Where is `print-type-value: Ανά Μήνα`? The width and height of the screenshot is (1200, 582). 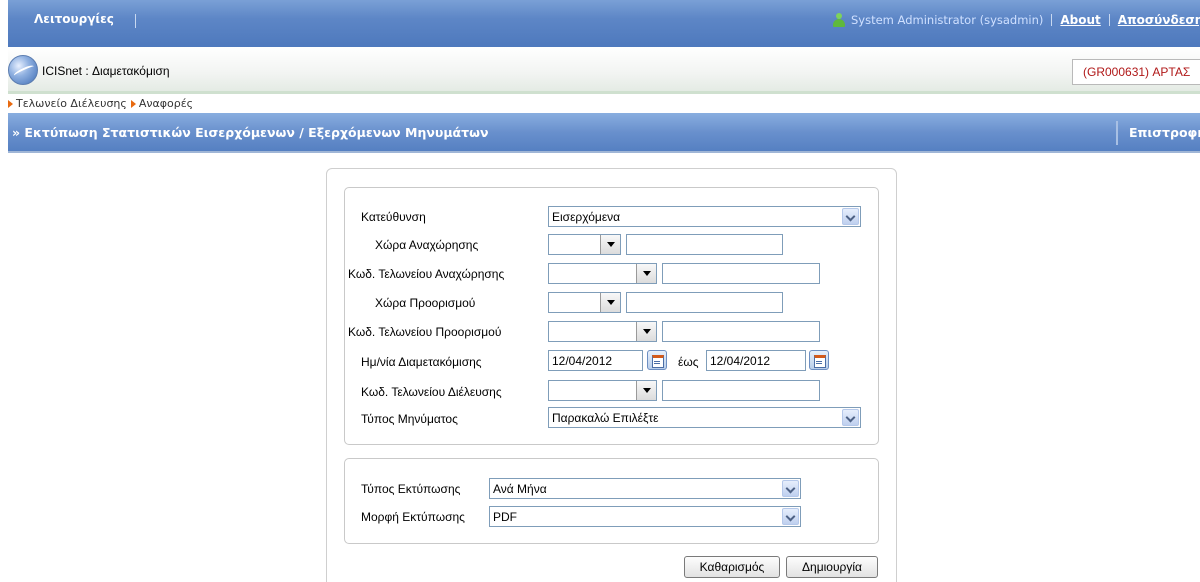
print-type-value: Ανά Μήνα is located at coordinates (520, 489).